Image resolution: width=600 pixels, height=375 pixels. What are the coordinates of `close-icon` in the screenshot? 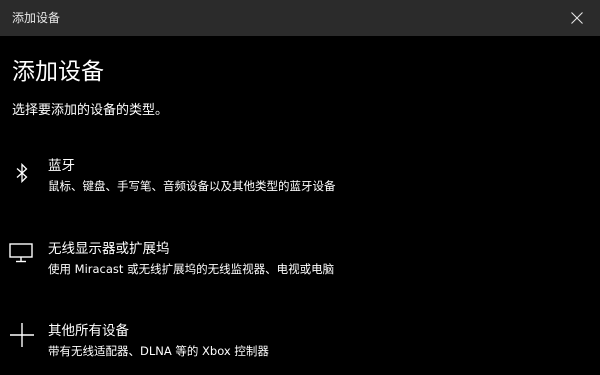 It's located at (577, 18).